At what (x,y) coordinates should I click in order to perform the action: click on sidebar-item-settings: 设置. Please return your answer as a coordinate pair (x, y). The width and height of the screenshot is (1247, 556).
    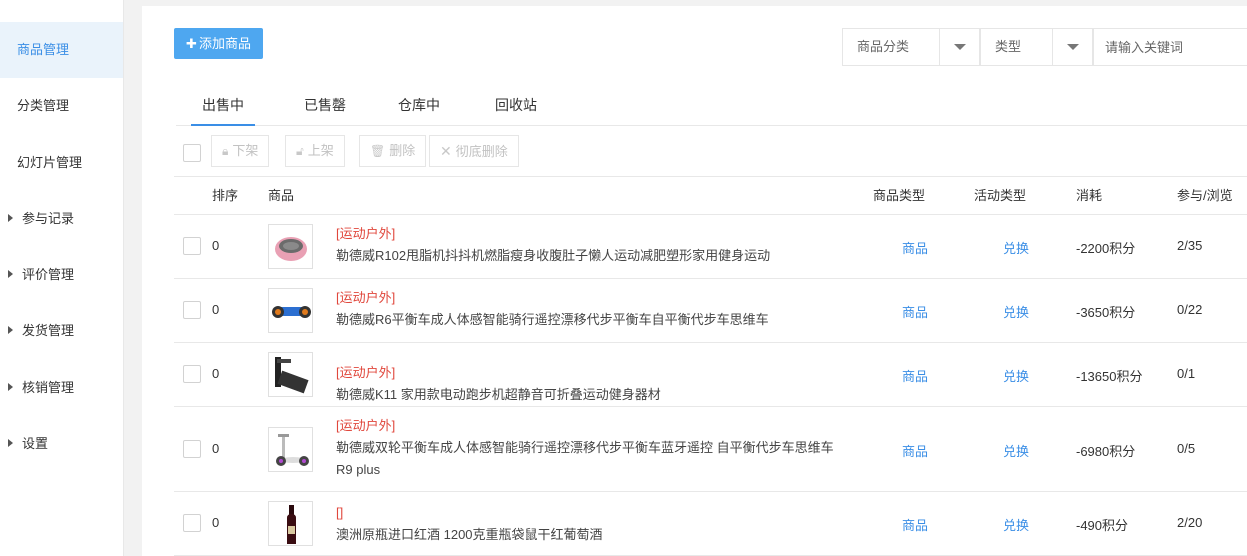
    Looking at the image, I should click on (61, 444).